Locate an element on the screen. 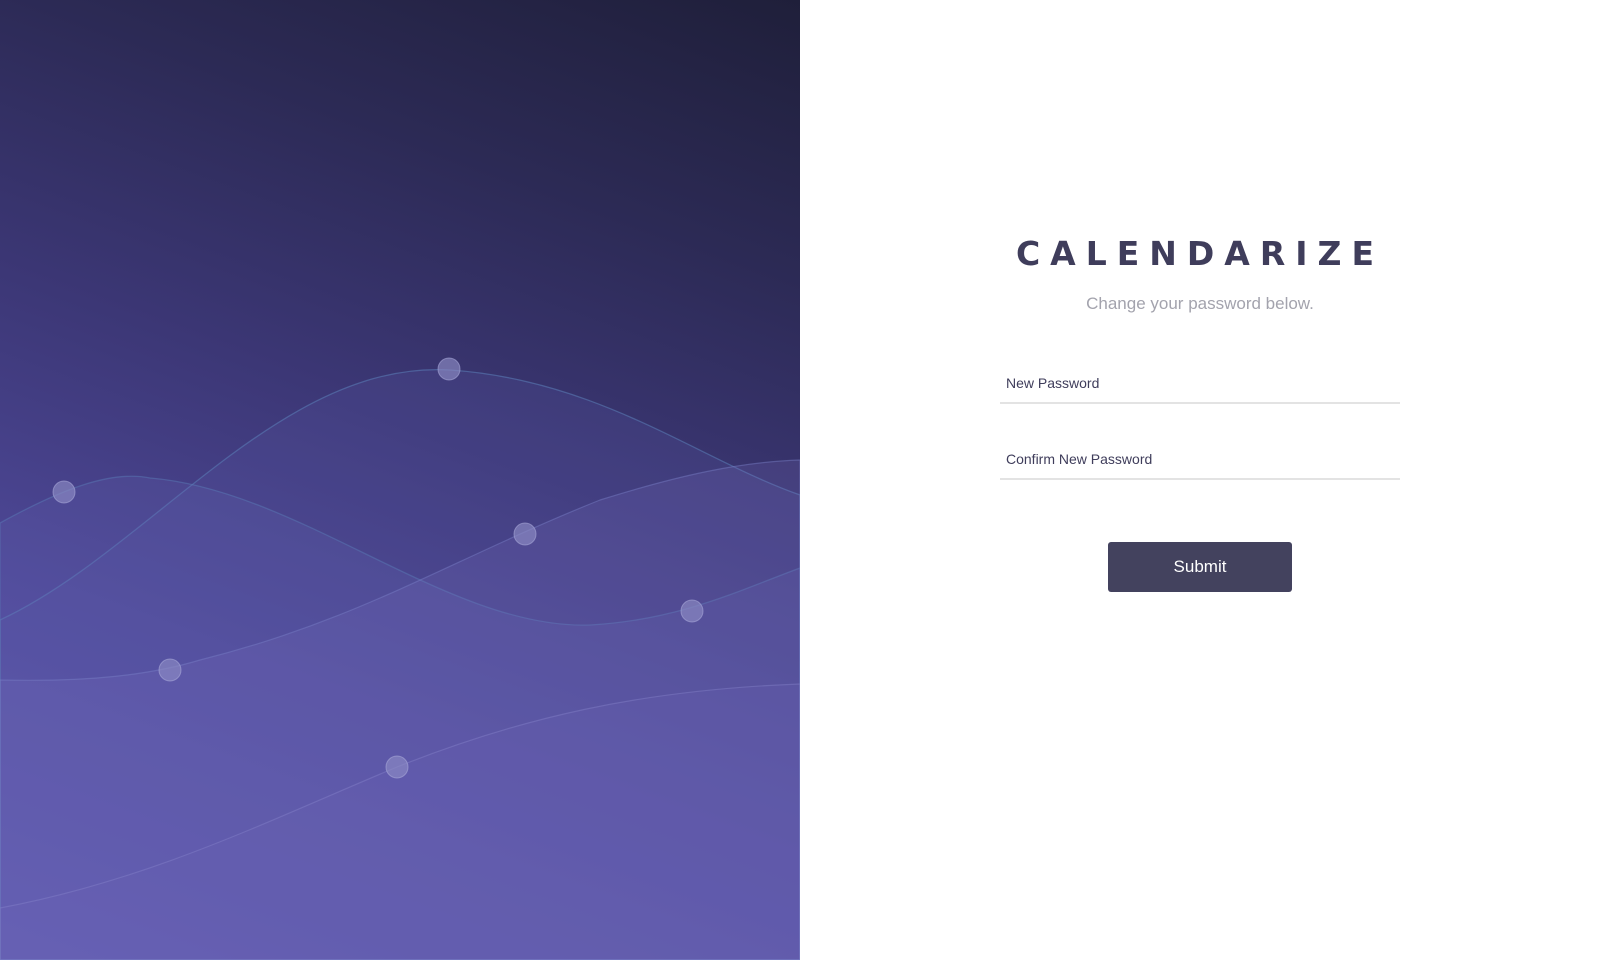 This screenshot has height=960, width=1600. new-password-field is located at coordinates (1200, 384).